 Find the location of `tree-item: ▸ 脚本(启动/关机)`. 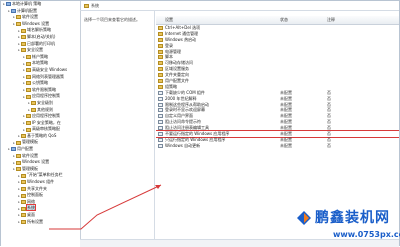

tree-item: ▸ 脚本(启动/关机) is located at coordinates (40, 37).